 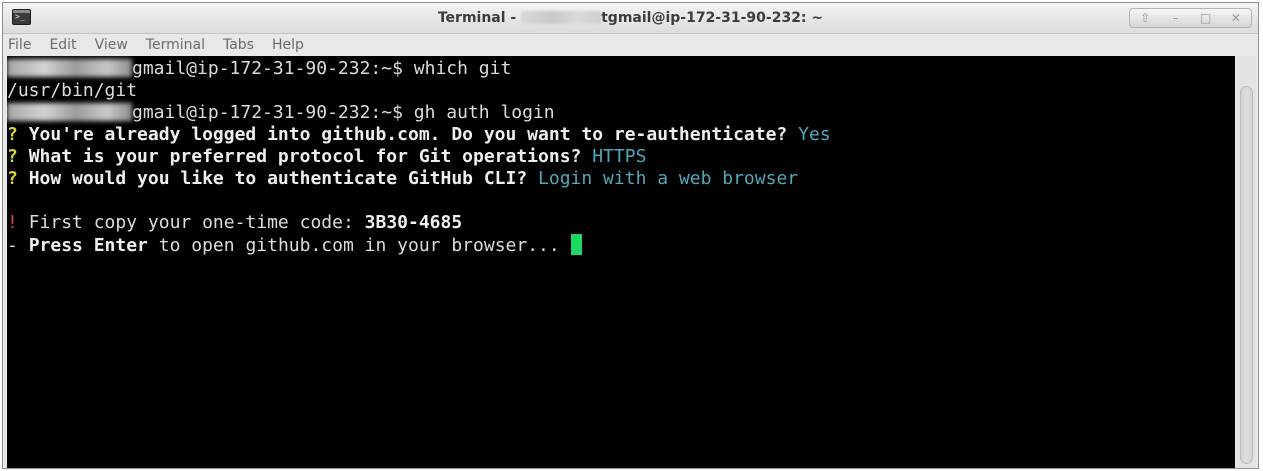 What do you see at coordinates (175, 45) in the screenshot?
I see `menu-terminal: Terminal` at bounding box center [175, 45].